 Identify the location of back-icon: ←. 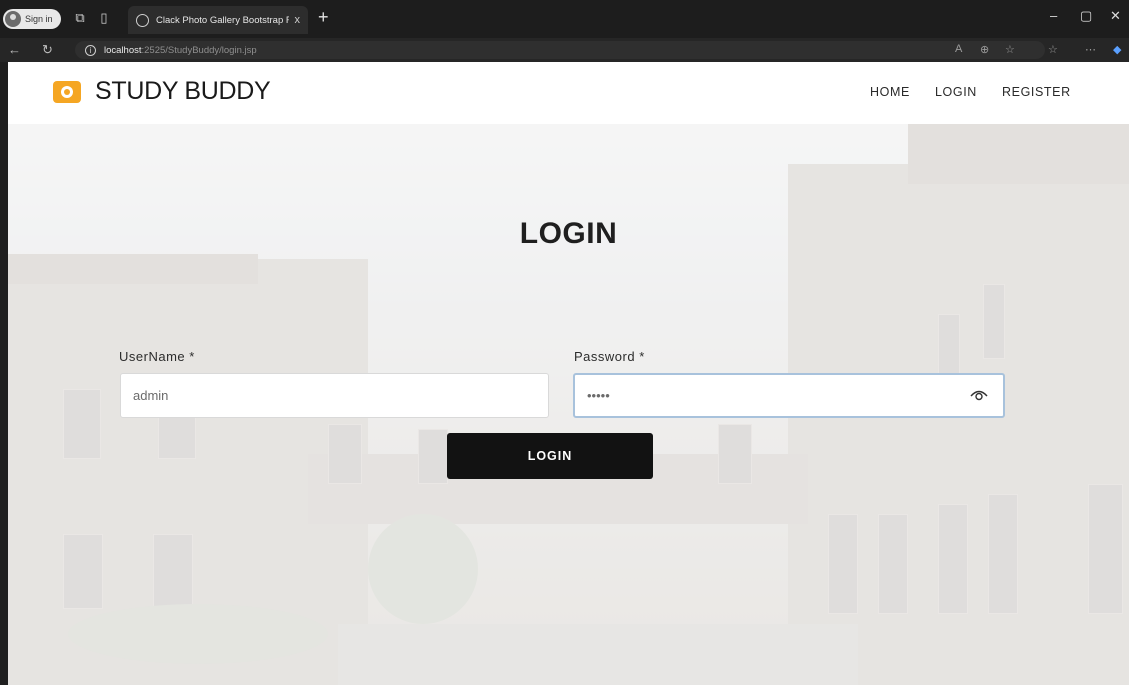
(14, 50).